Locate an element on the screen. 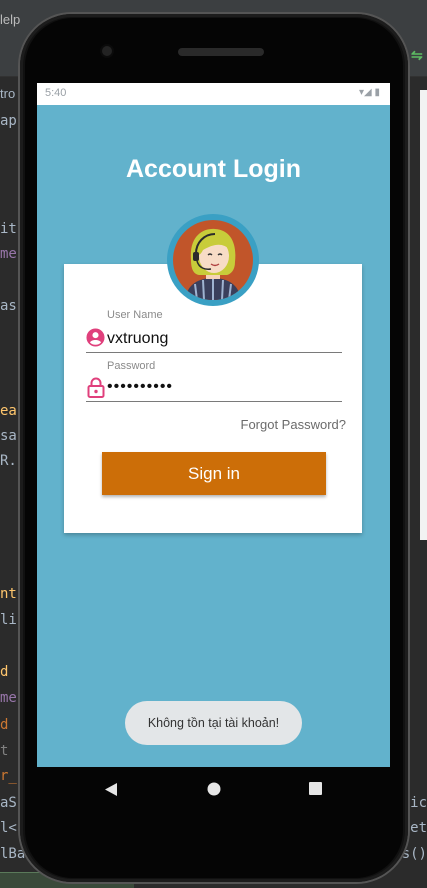 This screenshot has width=427, height=888. code-line-right: et is located at coordinates (418, 828).